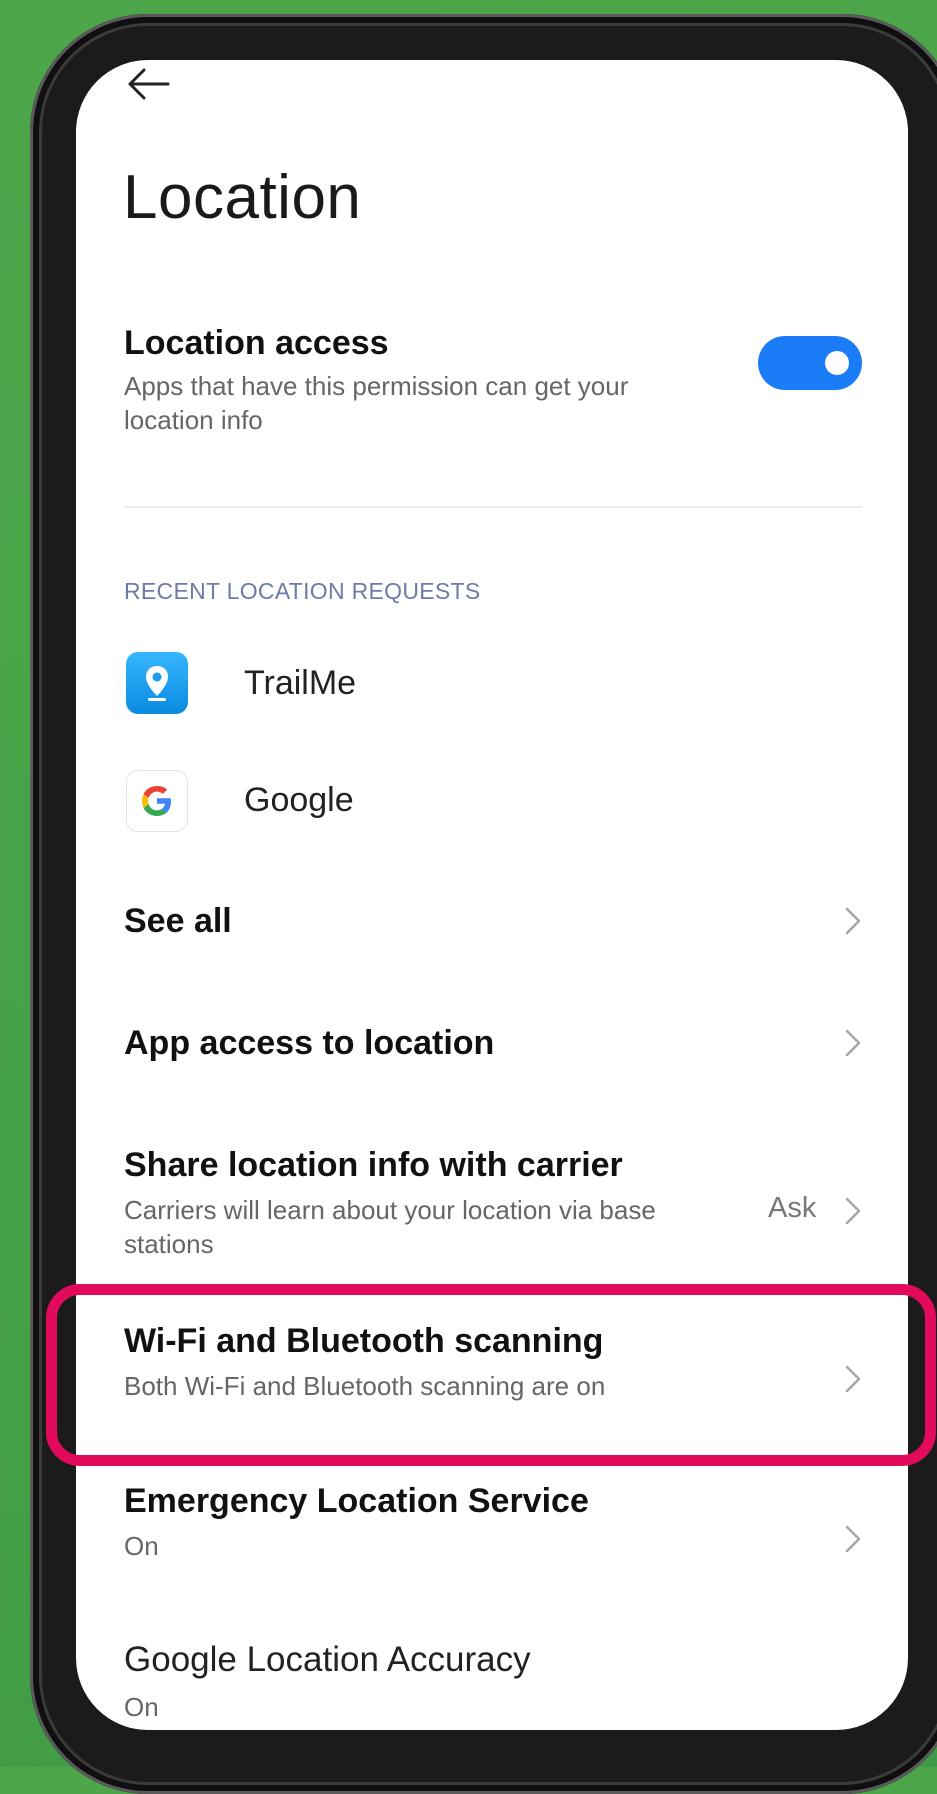 The height and width of the screenshot is (1794, 937). I want to click on app-access-row: App access to location, so click(493, 1054).